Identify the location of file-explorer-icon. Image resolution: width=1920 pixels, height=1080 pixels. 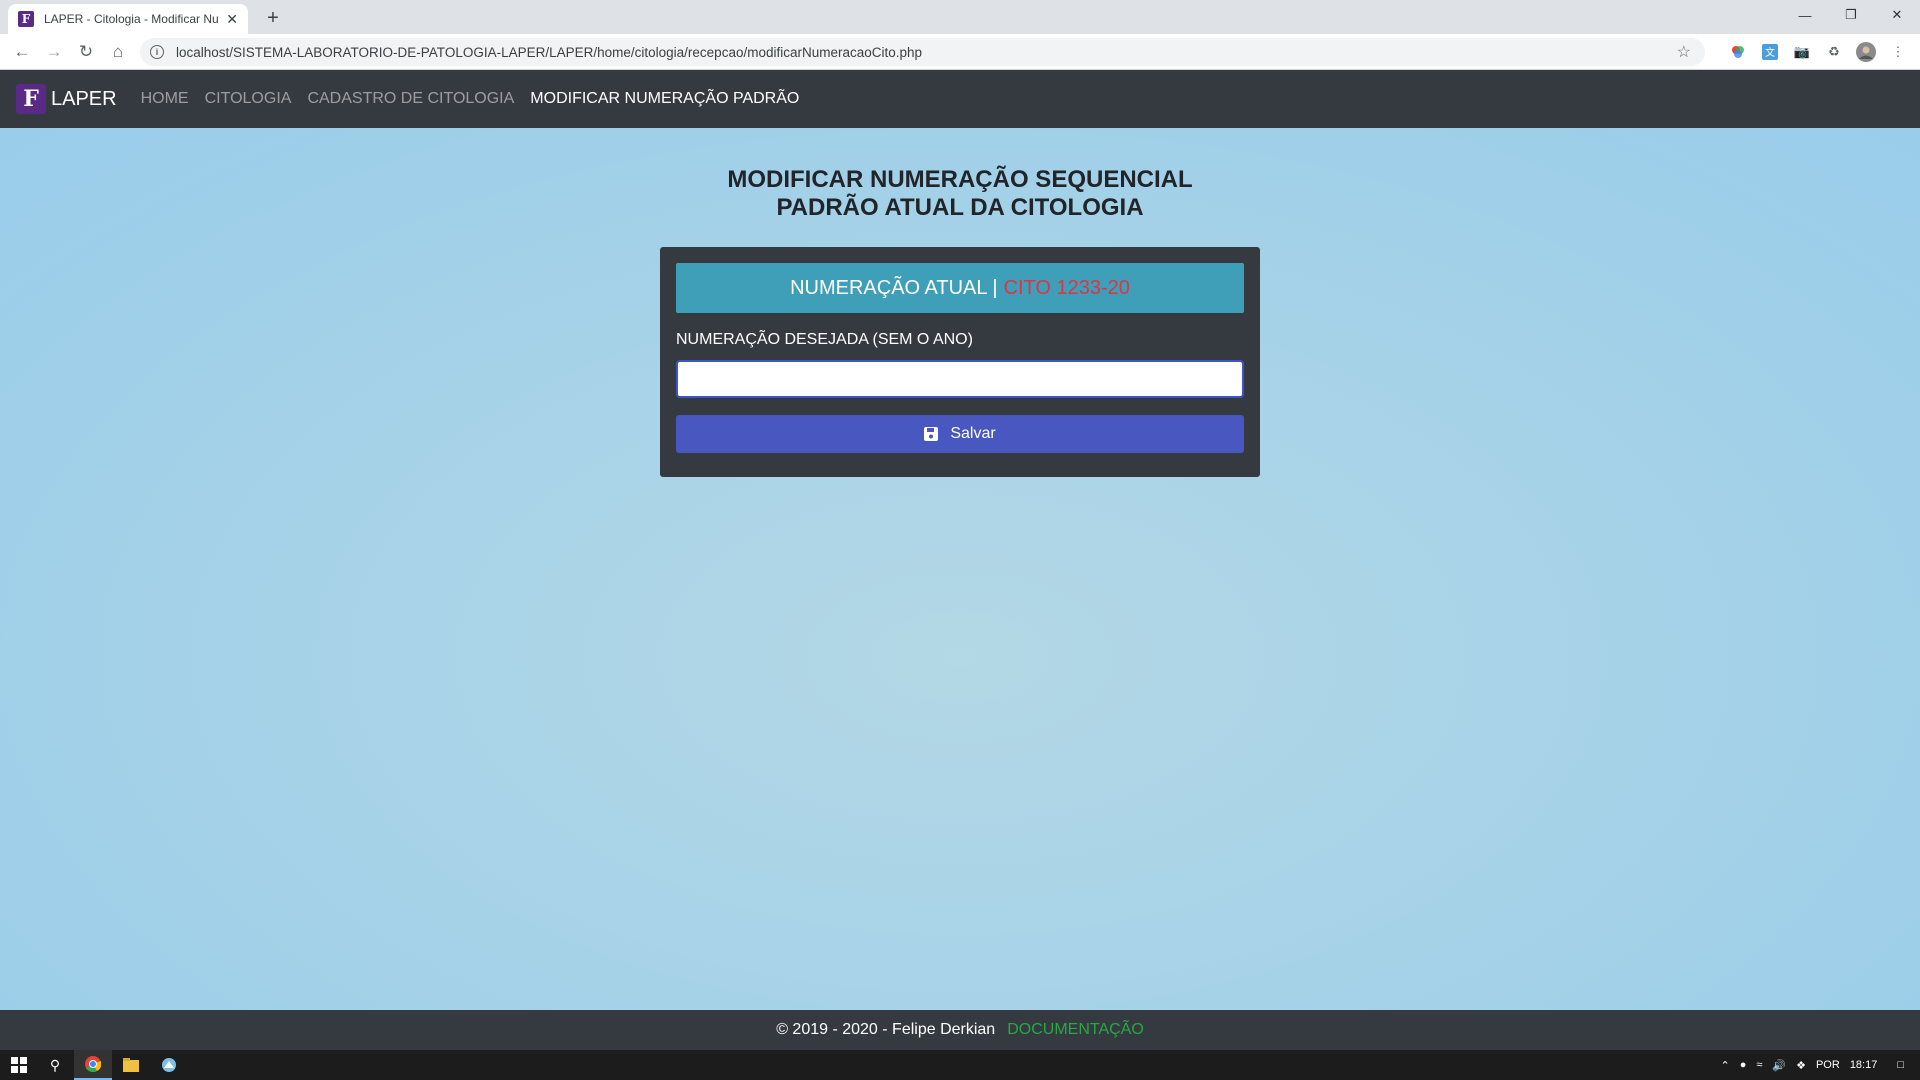
(131, 1065).